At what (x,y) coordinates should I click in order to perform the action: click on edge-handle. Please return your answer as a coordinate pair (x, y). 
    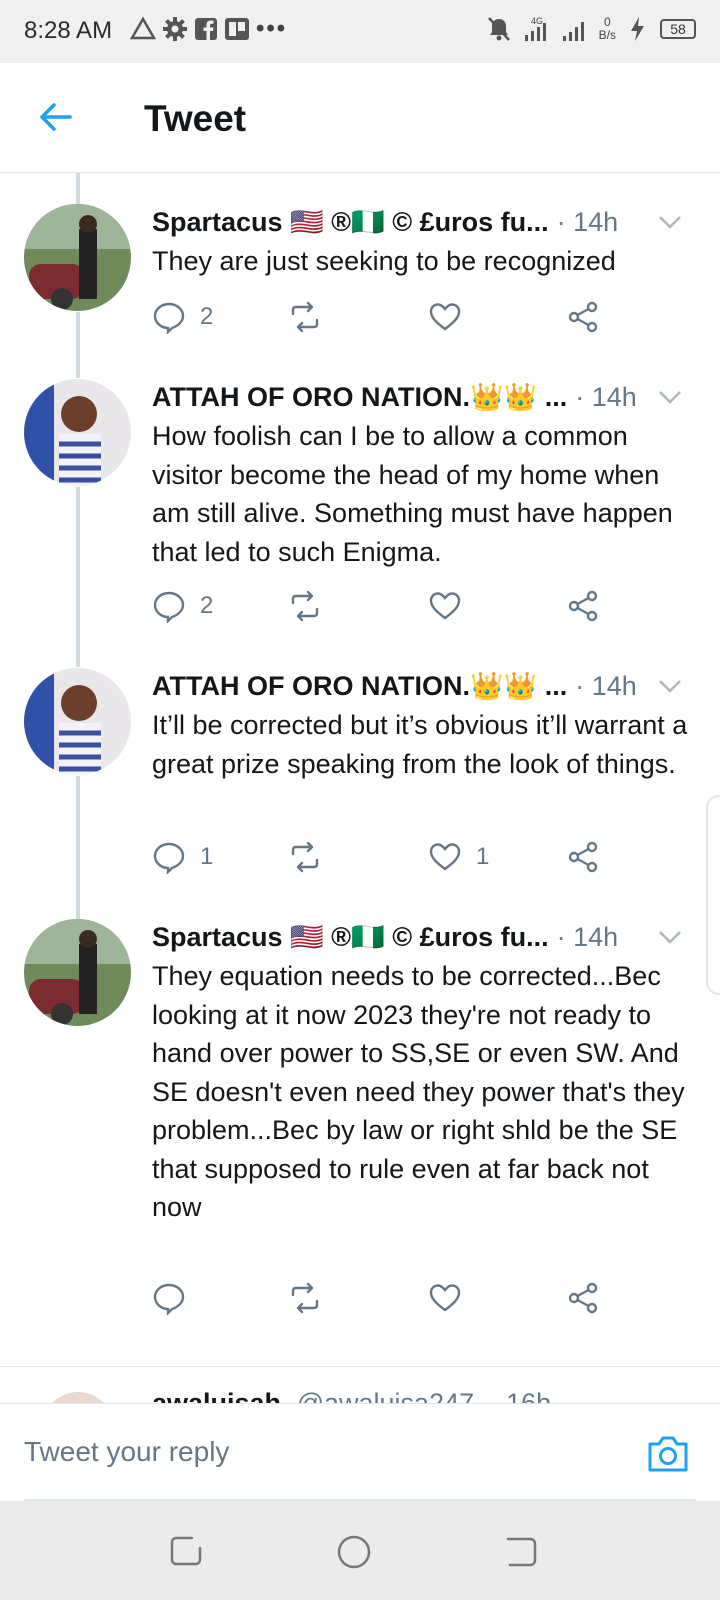
    Looking at the image, I should click on (713, 895).